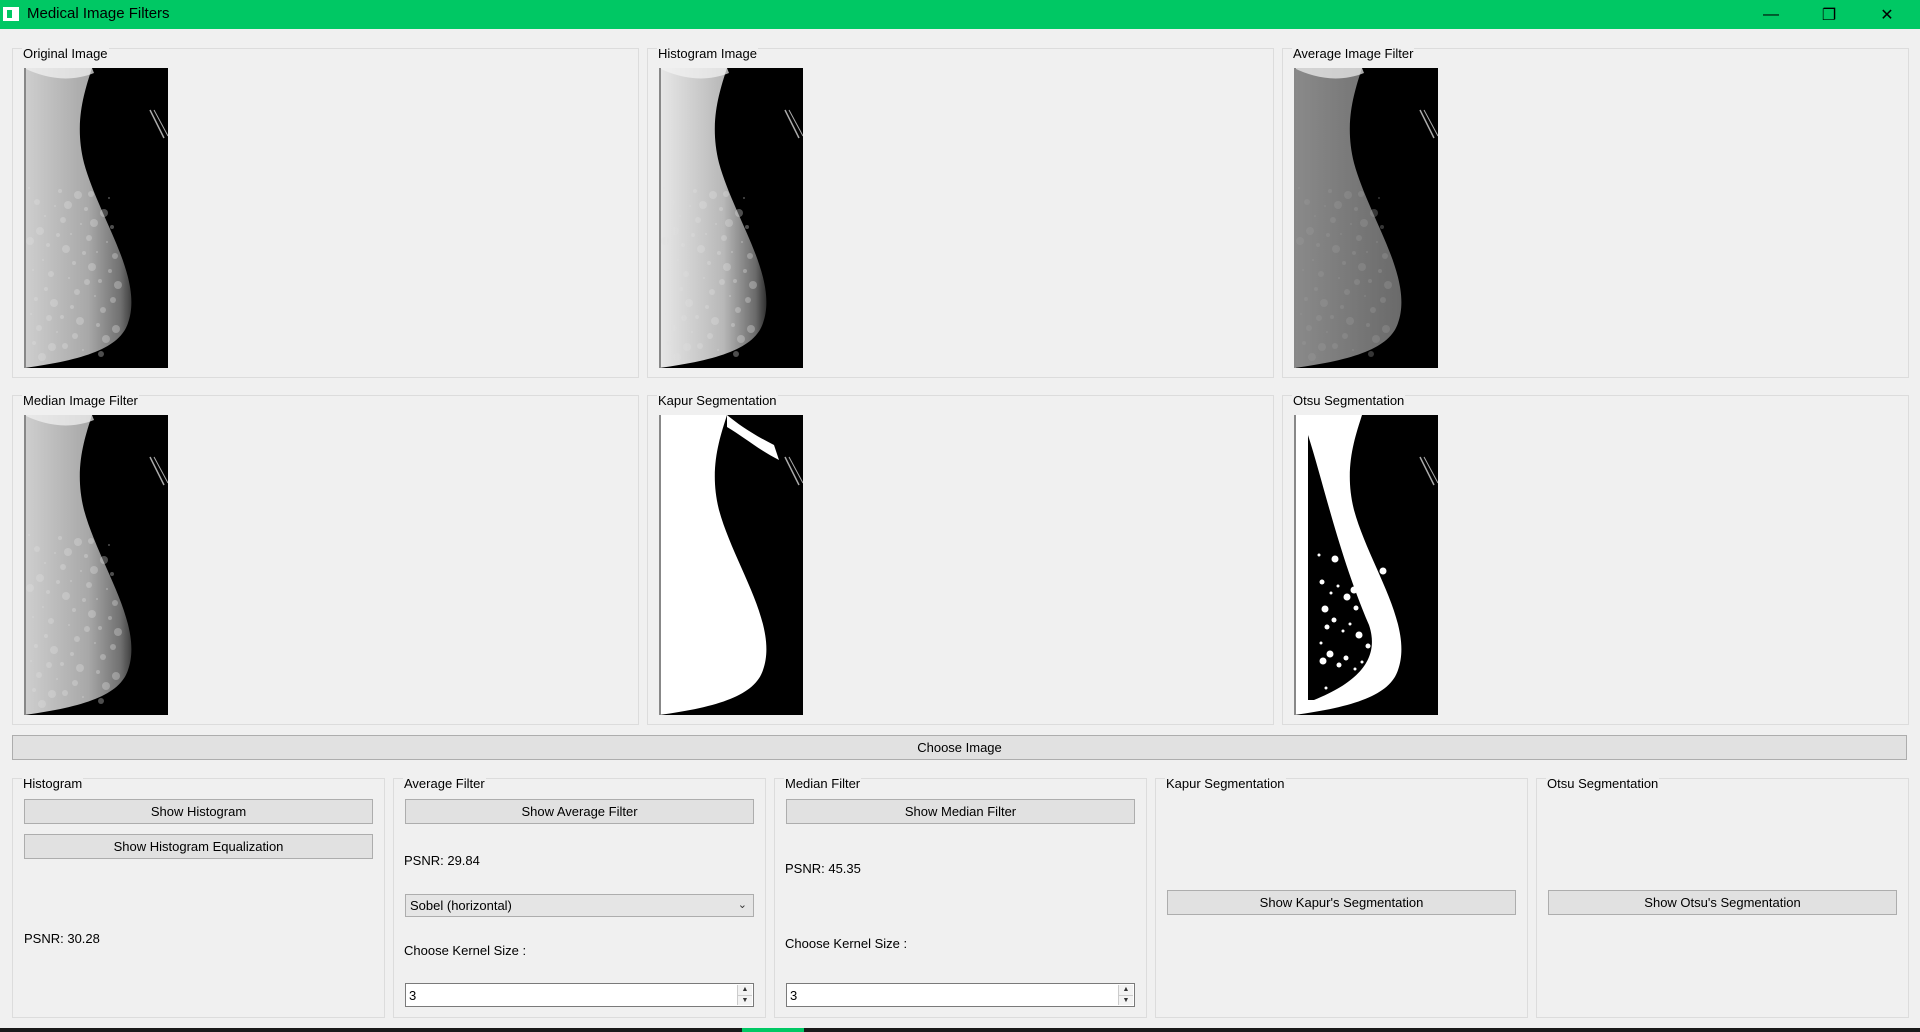 The height and width of the screenshot is (1032, 1920). I want to click on original-image-panel: Original Image, so click(325, 212).